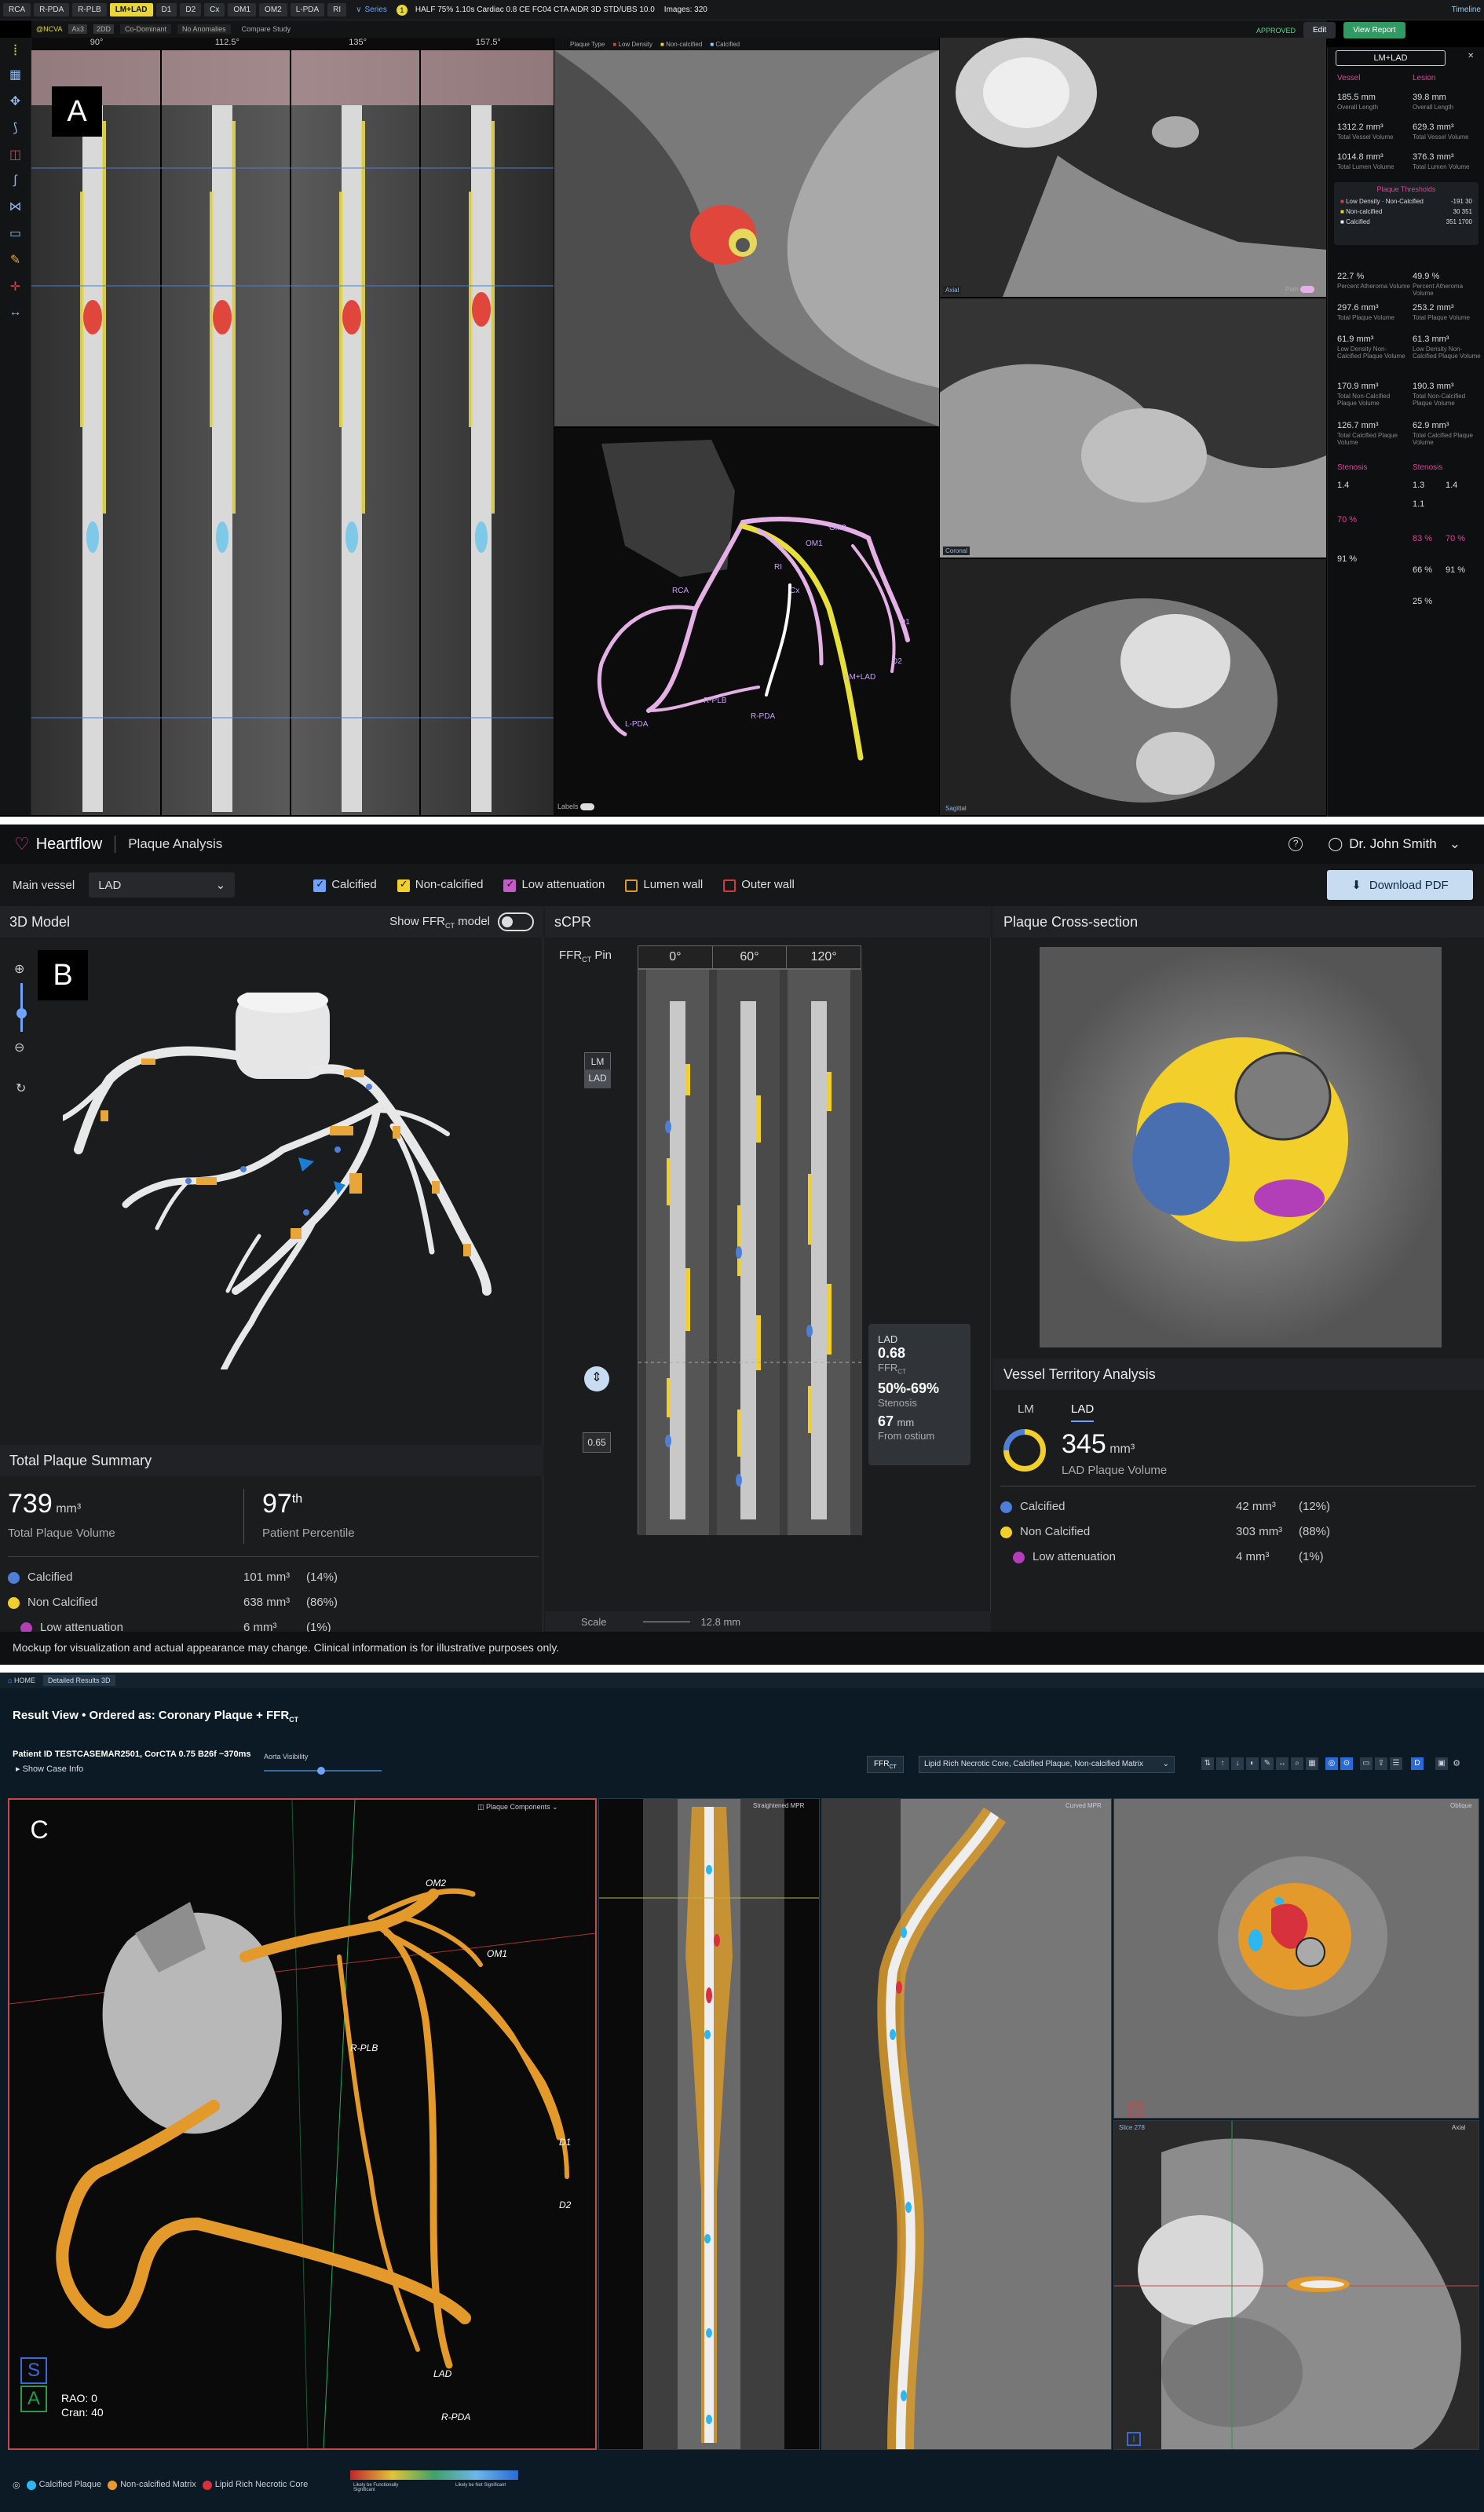 The image size is (1484, 2512). Describe the element at coordinates (440, 885) in the screenshot. I see `filter-non-calcified: Non-calcified` at that location.